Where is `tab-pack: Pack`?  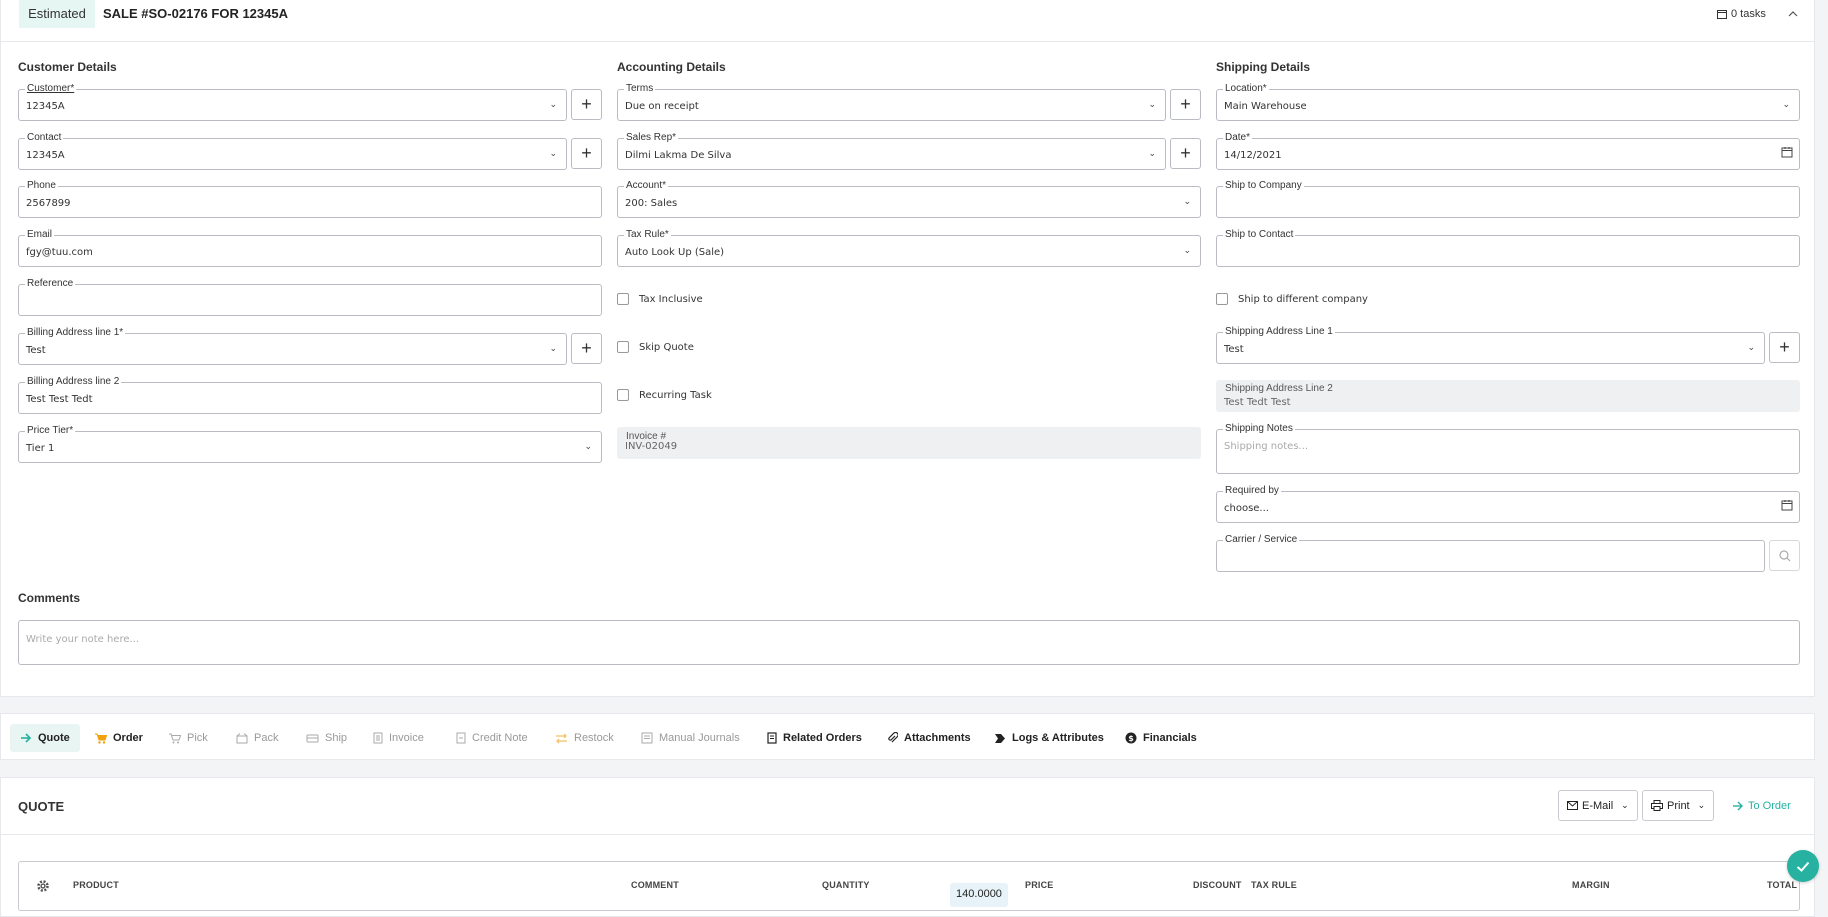
tab-pack: Pack is located at coordinates (257, 738).